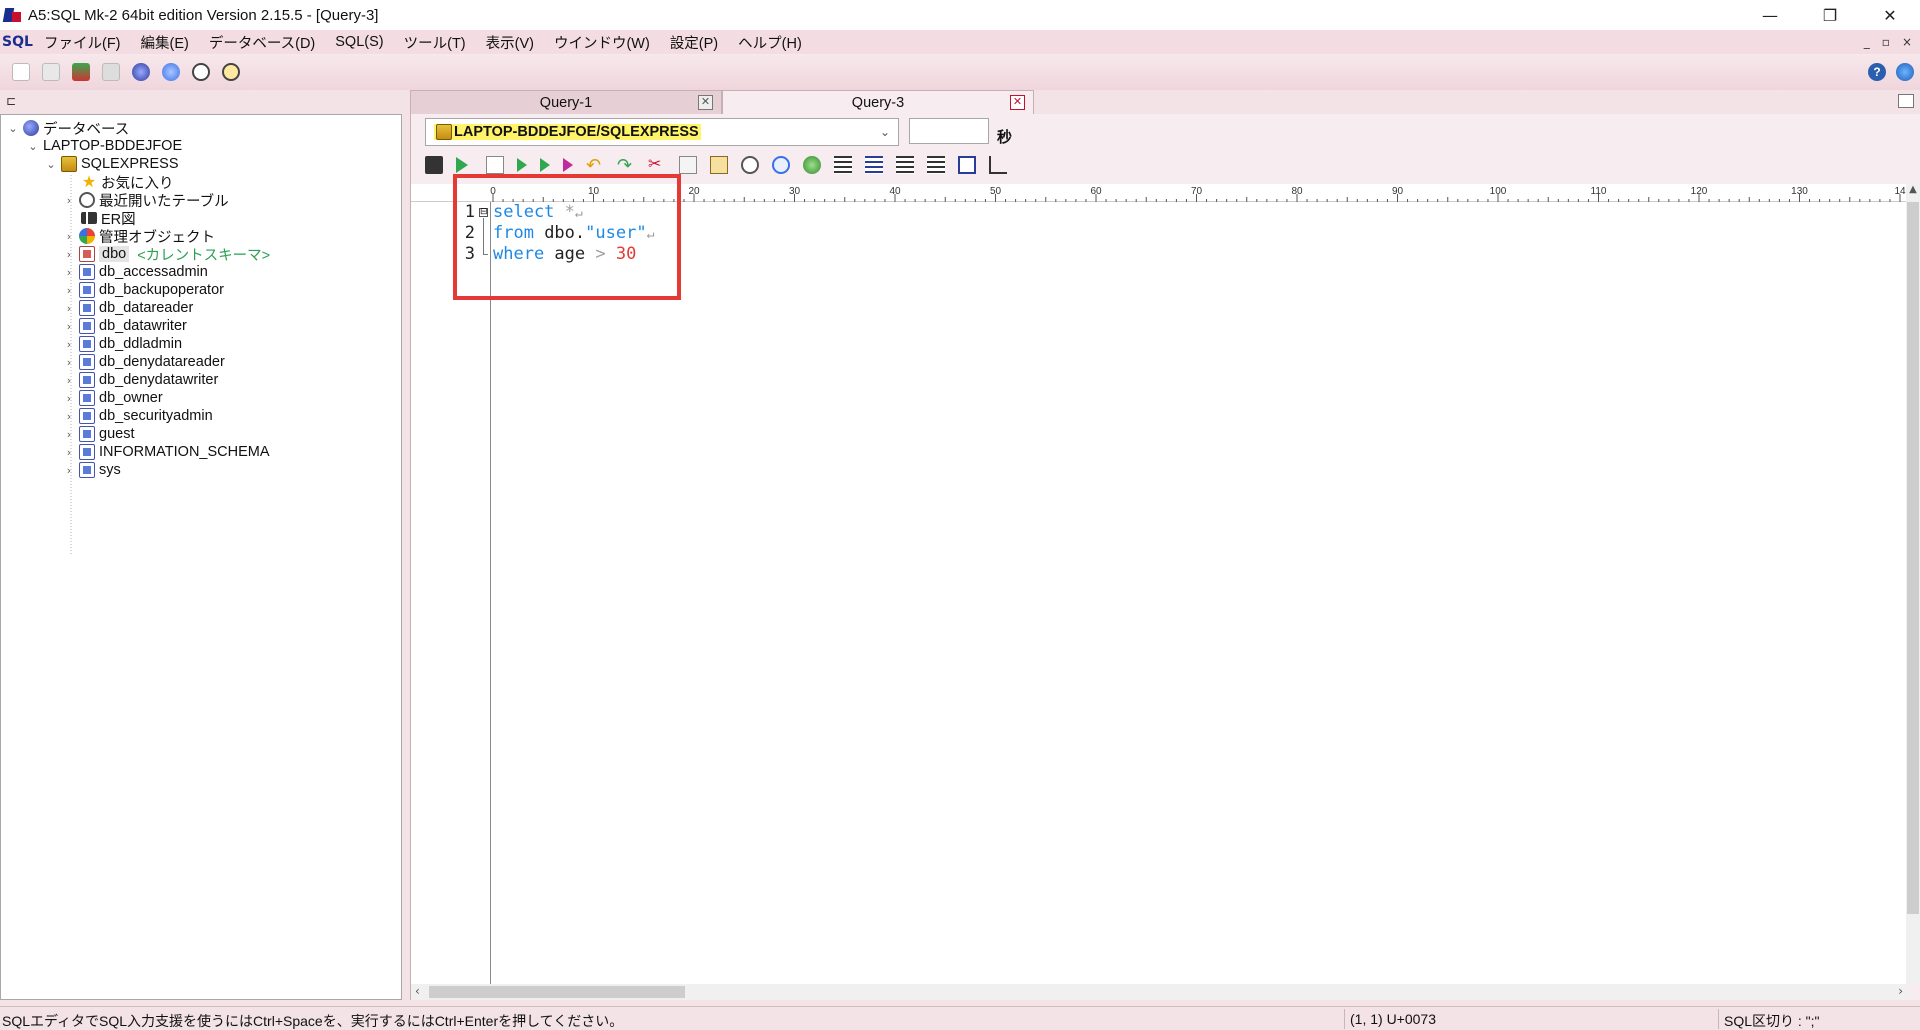  I want to click on line-gutter: 1 2 3 ⊟, so click(451, 593).